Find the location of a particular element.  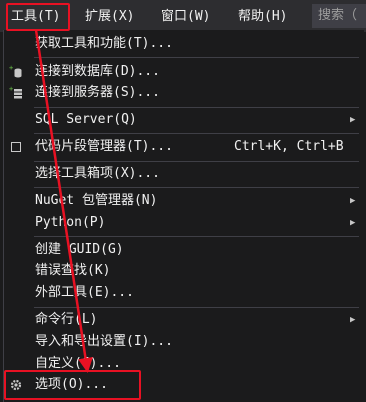

highlight-box-options-item is located at coordinates (72, 385).